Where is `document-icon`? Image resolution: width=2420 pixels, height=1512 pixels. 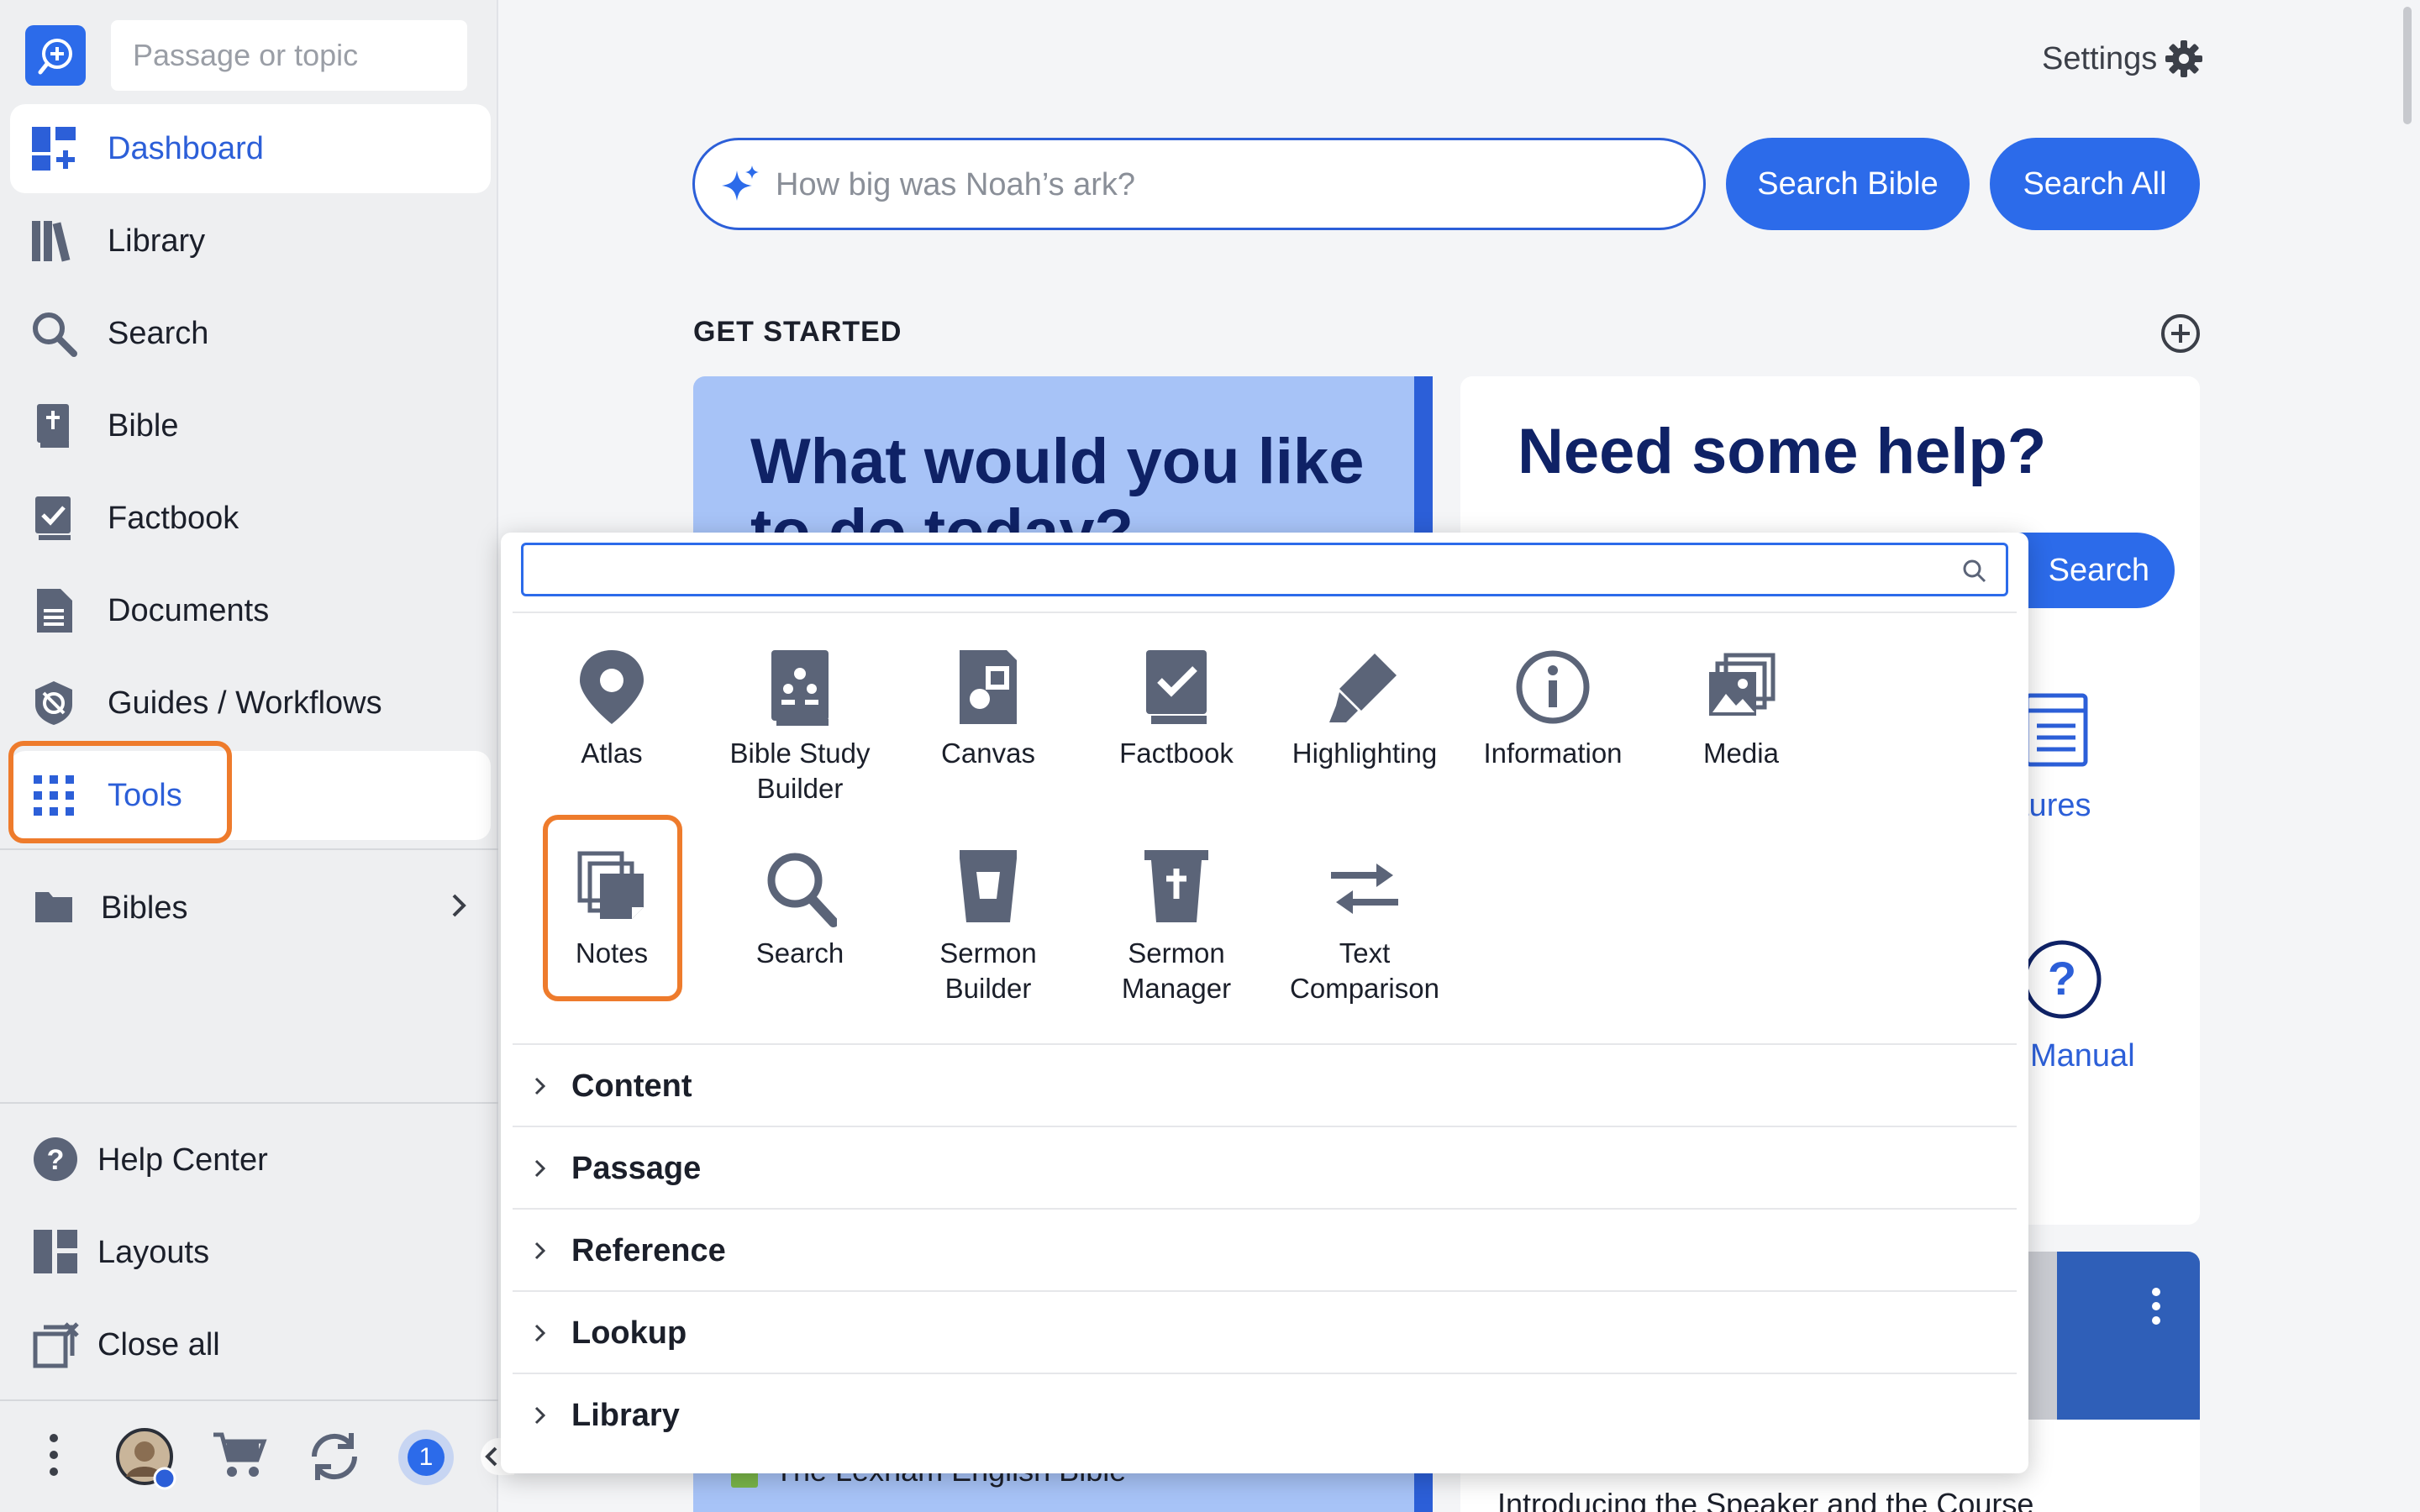 document-icon is located at coordinates (54, 611).